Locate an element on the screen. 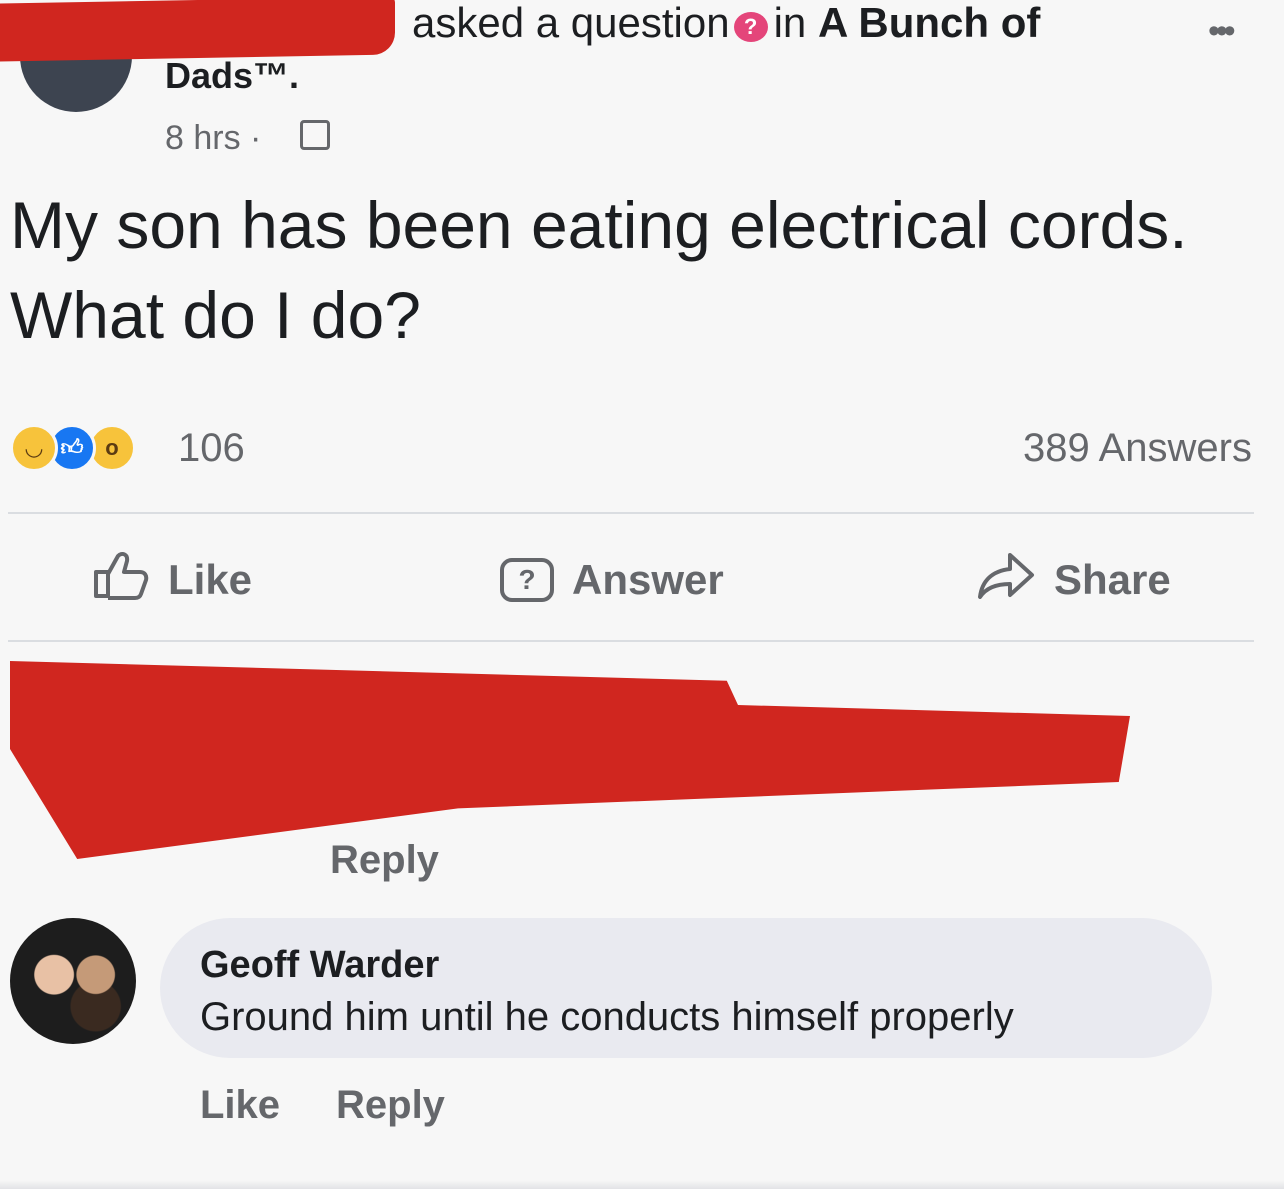 This screenshot has height=1189, width=1284. group-name-link: A Bunch of is located at coordinates (929, 23).